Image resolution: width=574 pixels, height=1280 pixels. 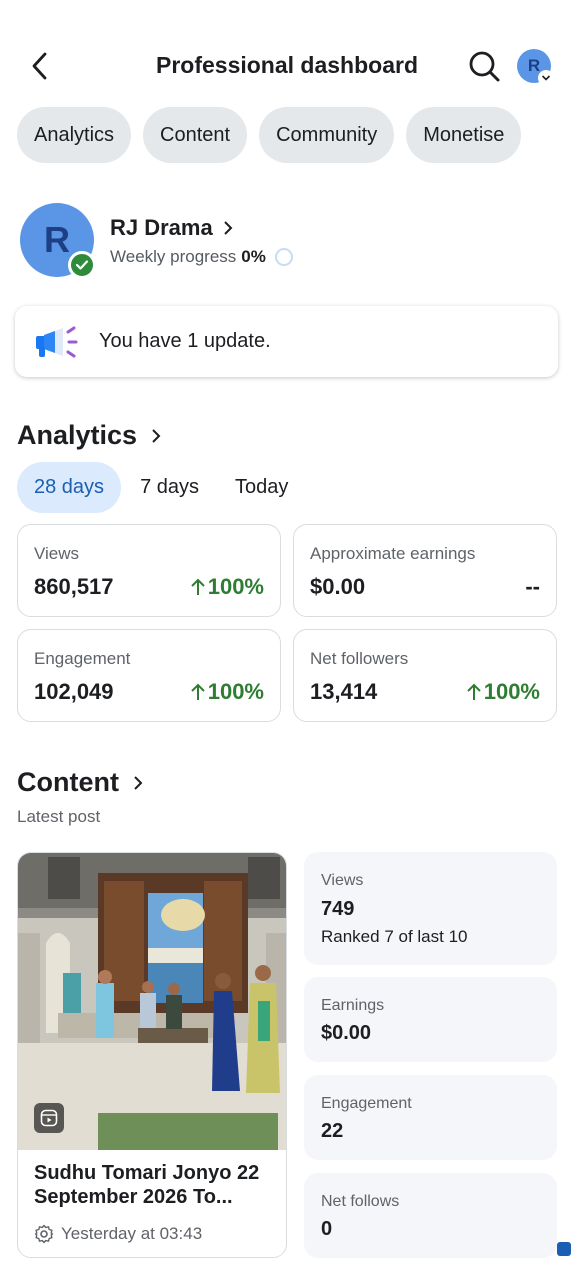 What do you see at coordinates (564, 1249) in the screenshot?
I see `briefcase-icon` at bounding box center [564, 1249].